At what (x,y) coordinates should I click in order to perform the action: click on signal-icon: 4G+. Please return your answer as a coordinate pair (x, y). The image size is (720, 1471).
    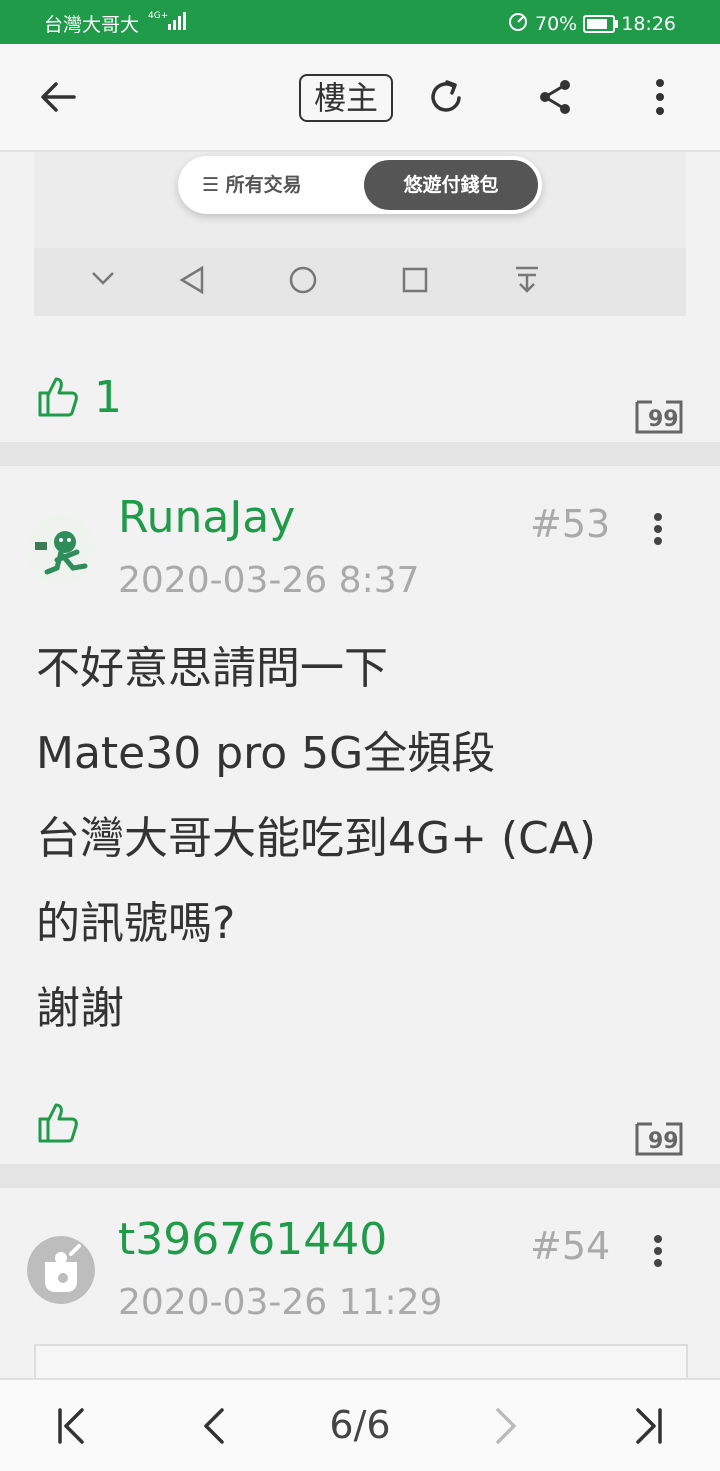
    Looking at the image, I should click on (167, 23).